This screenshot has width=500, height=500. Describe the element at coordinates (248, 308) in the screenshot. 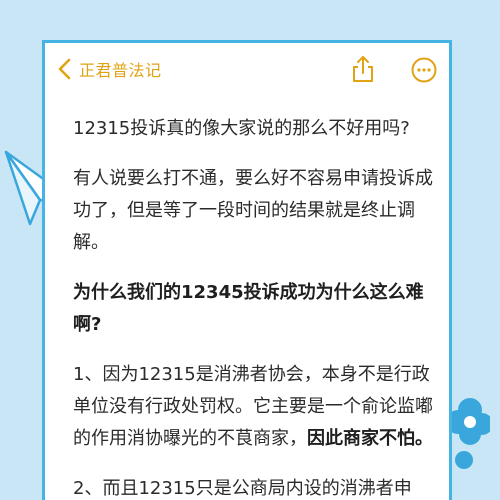

I see `section-heading: 为什么我们的12345投诉成功为什么这么难啊?` at that location.